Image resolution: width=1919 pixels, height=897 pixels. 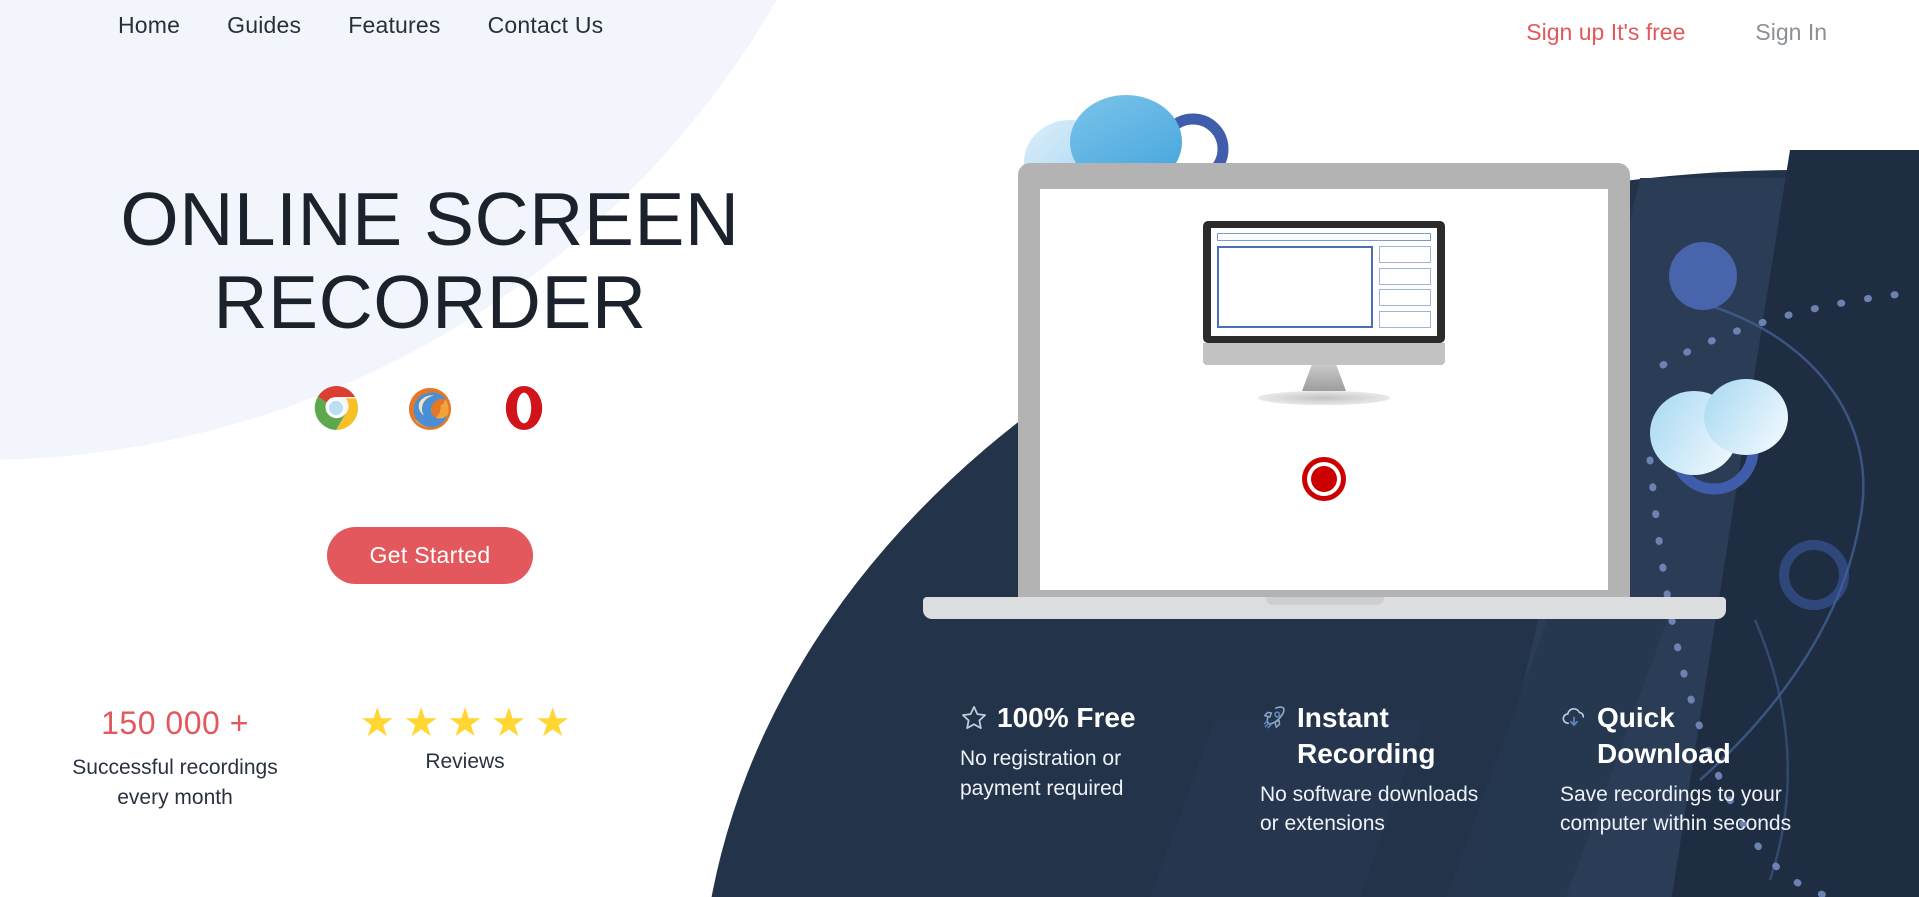 I want to click on monitor-display, so click(x=1324, y=282).